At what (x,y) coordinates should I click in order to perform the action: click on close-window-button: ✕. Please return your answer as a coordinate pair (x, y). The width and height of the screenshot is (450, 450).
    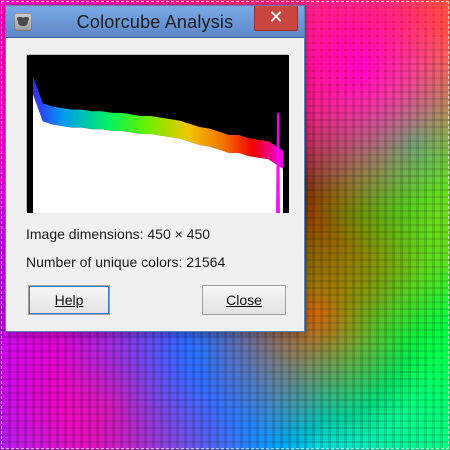
    Looking at the image, I should click on (276, 18).